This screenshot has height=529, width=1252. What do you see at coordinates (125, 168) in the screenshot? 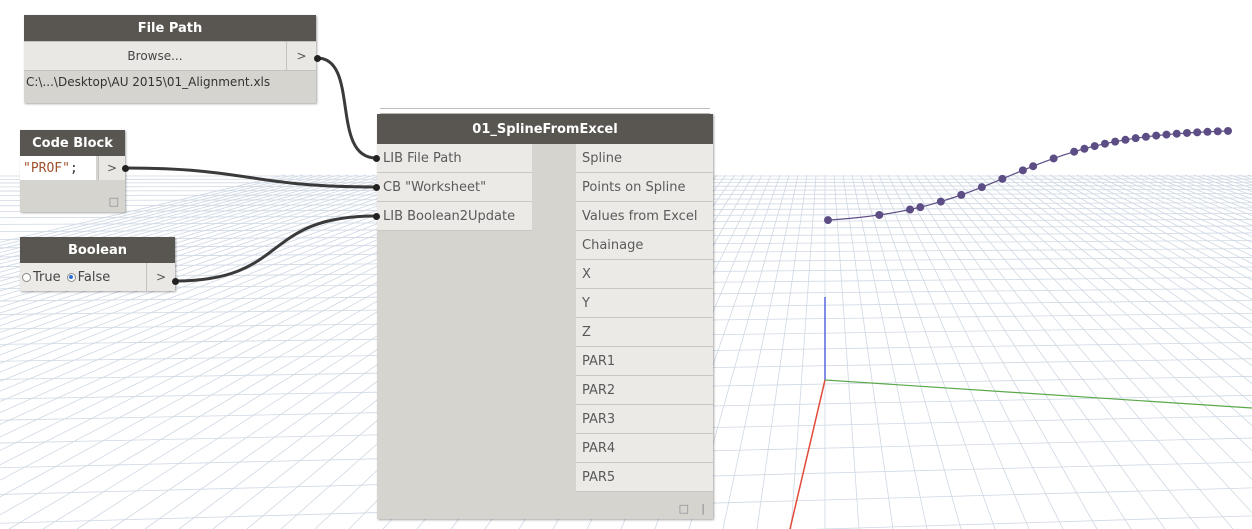
I see `code-block-port-dot` at bounding box center [125, 168].